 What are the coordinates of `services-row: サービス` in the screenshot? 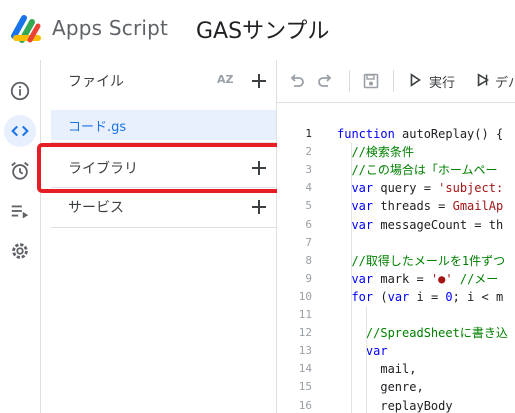 It's located at (163, 208).